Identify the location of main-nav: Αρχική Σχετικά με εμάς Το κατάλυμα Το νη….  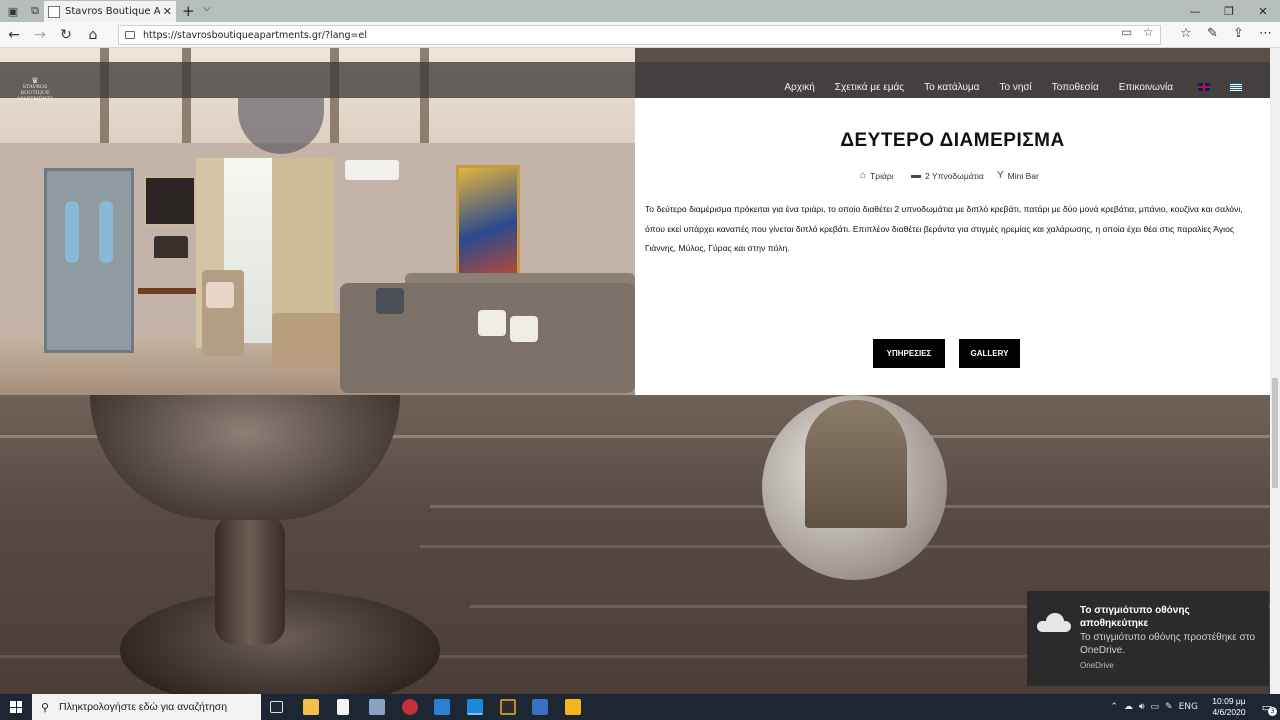
(1003, 87).